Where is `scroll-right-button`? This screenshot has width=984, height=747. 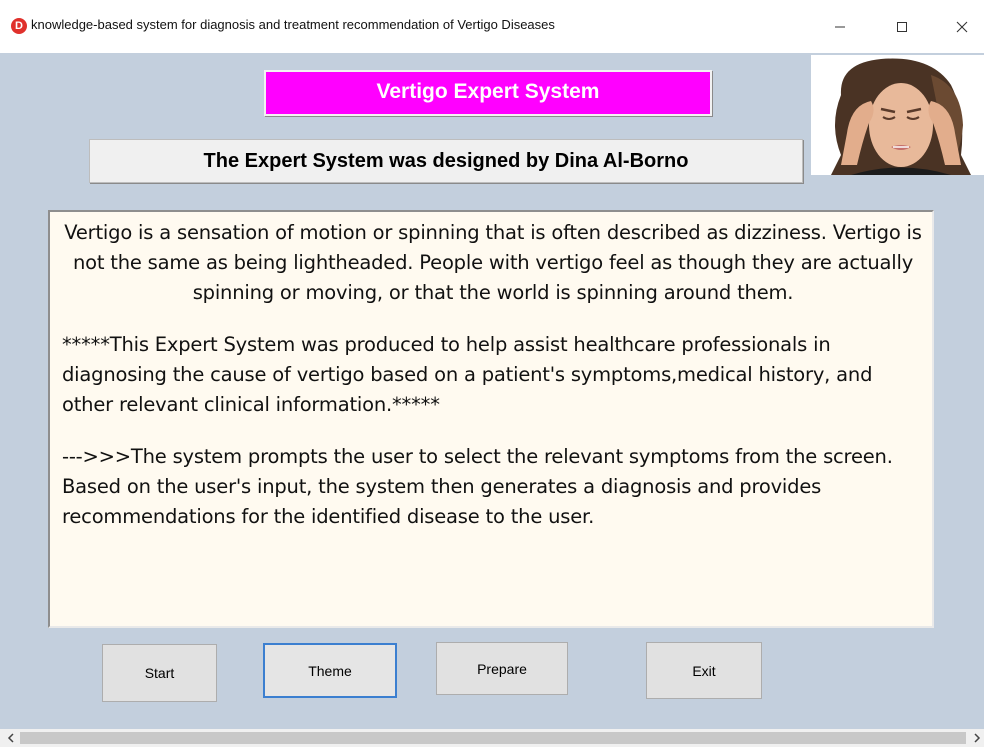 scroll-right-button is located at coordinates (976, 738).